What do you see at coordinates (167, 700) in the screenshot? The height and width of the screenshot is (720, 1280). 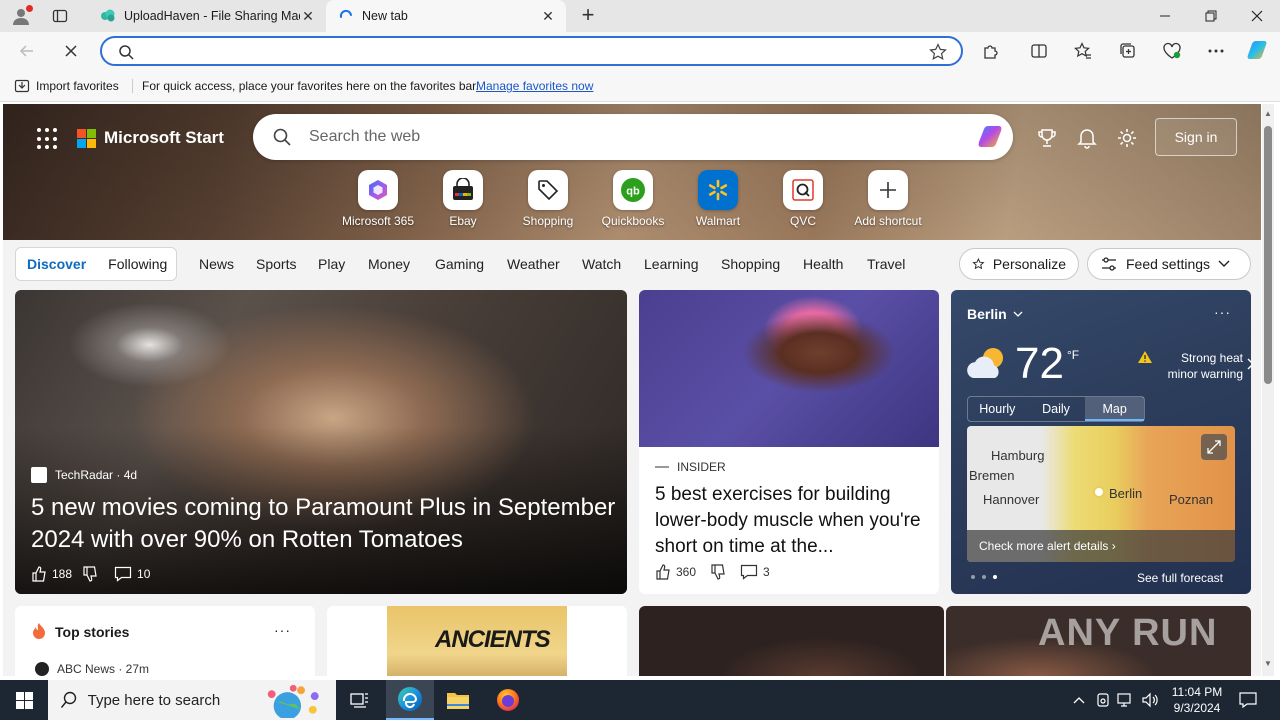 I see `taskbar-search-input` at bounding box center [167, 700].